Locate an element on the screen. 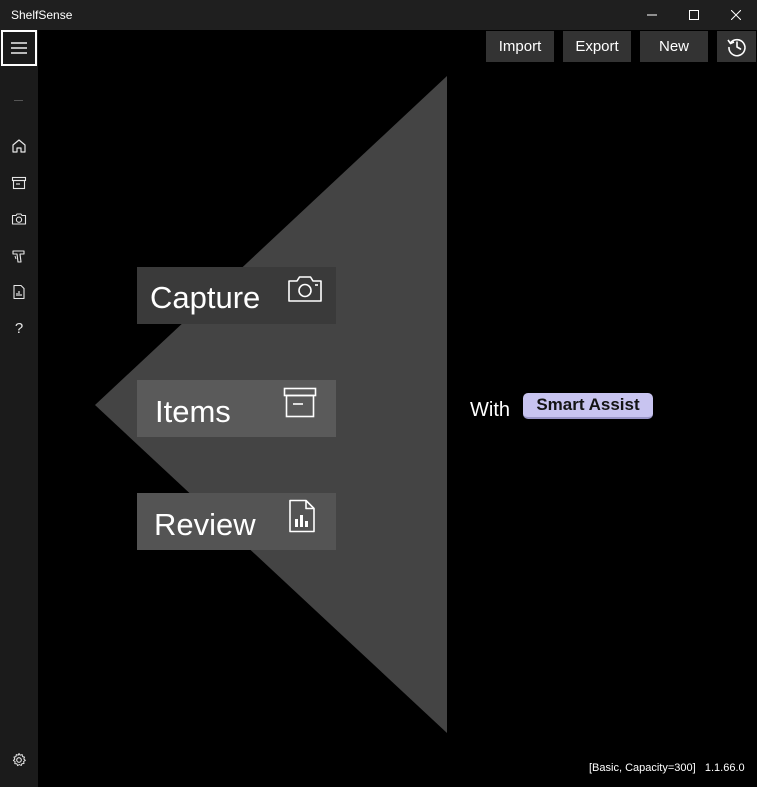 The width and height of the screenshot is (757, 787). history-icon is located at coordinates (736, 47).